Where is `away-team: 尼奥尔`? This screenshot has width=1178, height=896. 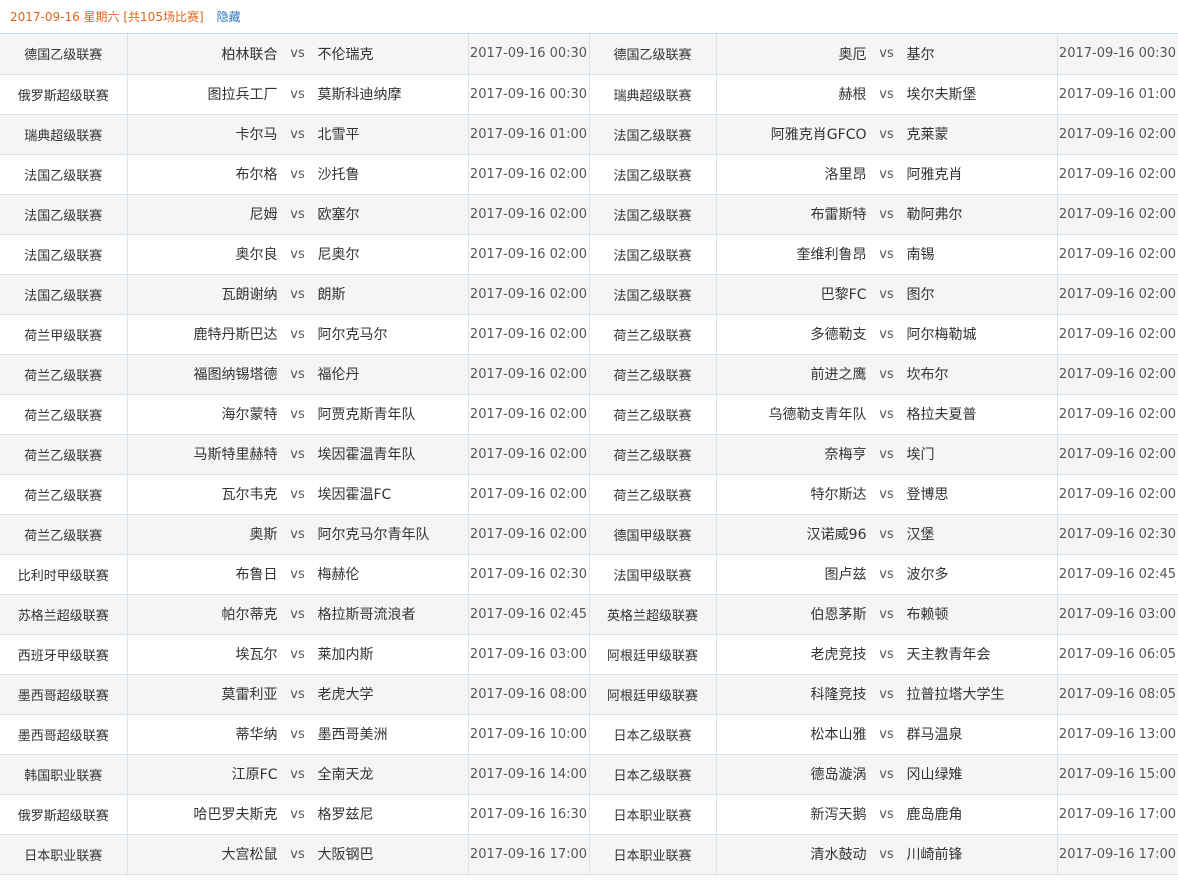
away-team: 尼奥尔 is located at coordinates (393, 254).